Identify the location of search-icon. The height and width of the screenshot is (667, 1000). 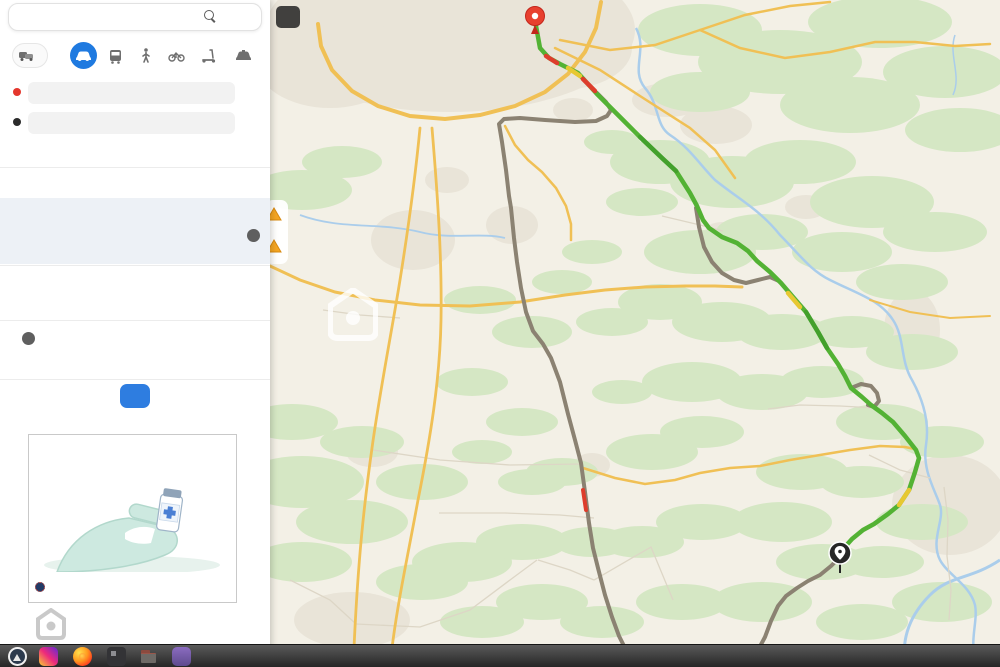
(210, 16).